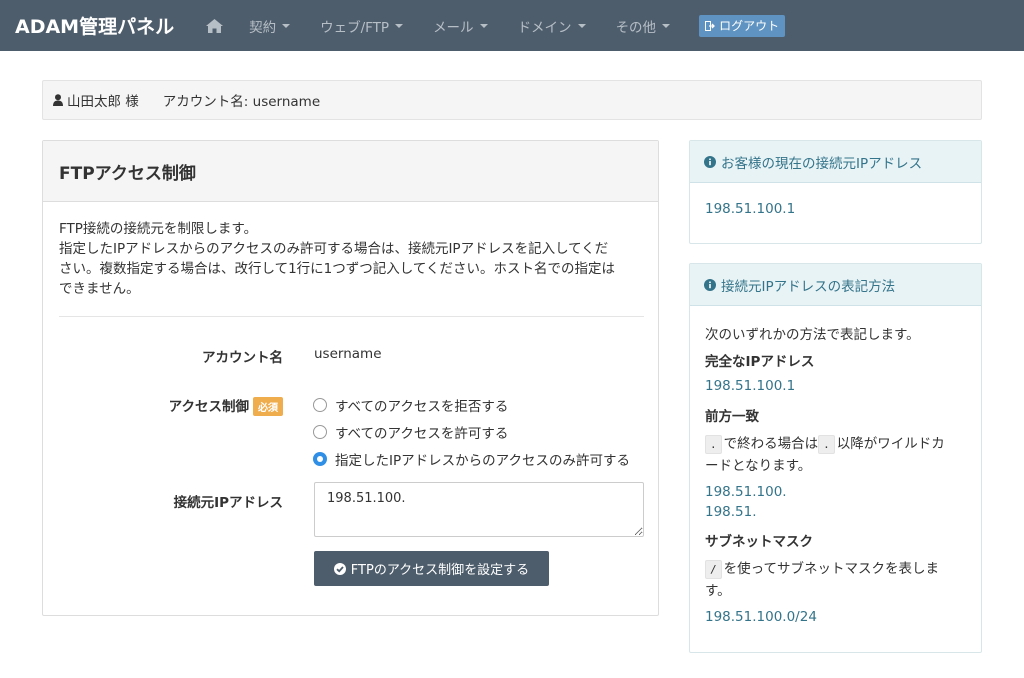 This screenshot has height=678, width=1024. I want to click on prefix-description-cont: ードとなります。, so click(758, 466).